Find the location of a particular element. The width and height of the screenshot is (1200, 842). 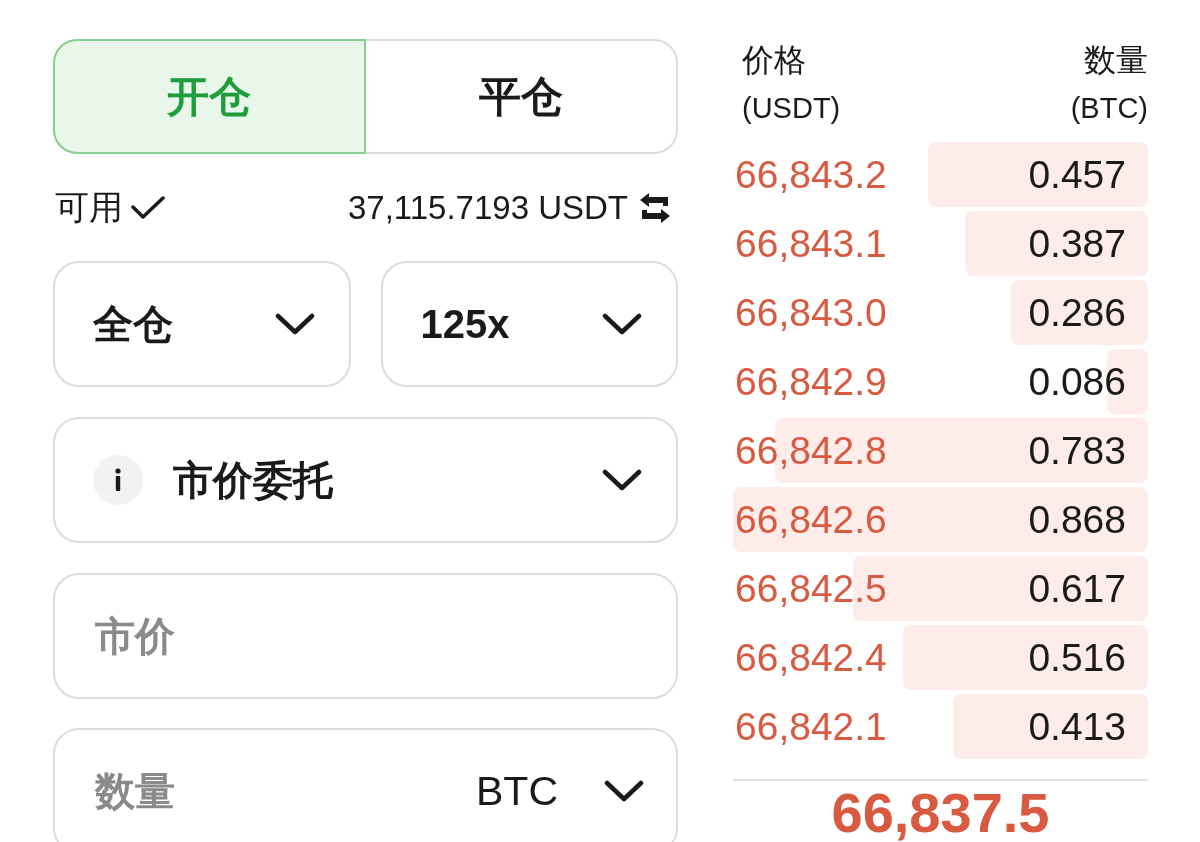

ask-price: 66,842.5 is located at coordinates (810, 588).